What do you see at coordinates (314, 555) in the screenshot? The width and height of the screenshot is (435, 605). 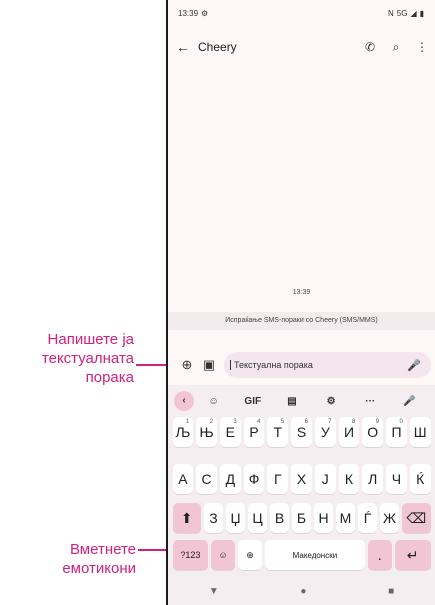 I see `spacebar: Македонски` at bounding box center [314, 555].